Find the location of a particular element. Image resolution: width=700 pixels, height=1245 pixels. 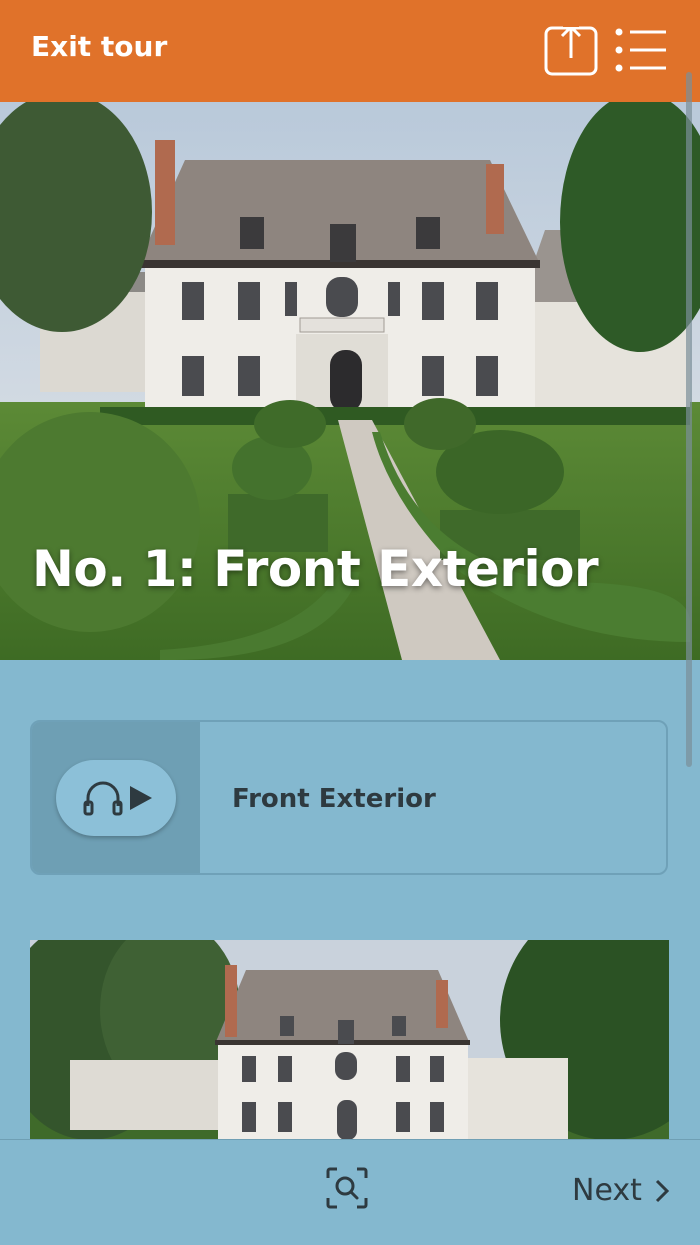

audio-player-card: Front Exterior is located at coordinates (349, 797).